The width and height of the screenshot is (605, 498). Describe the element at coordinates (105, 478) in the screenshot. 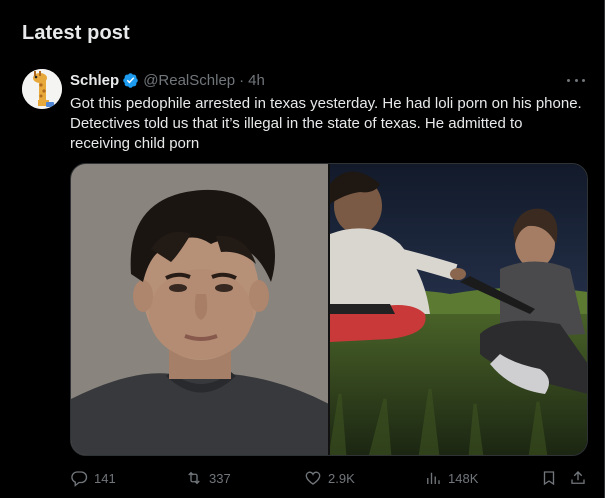

I see `reply-count: 141` at that location.